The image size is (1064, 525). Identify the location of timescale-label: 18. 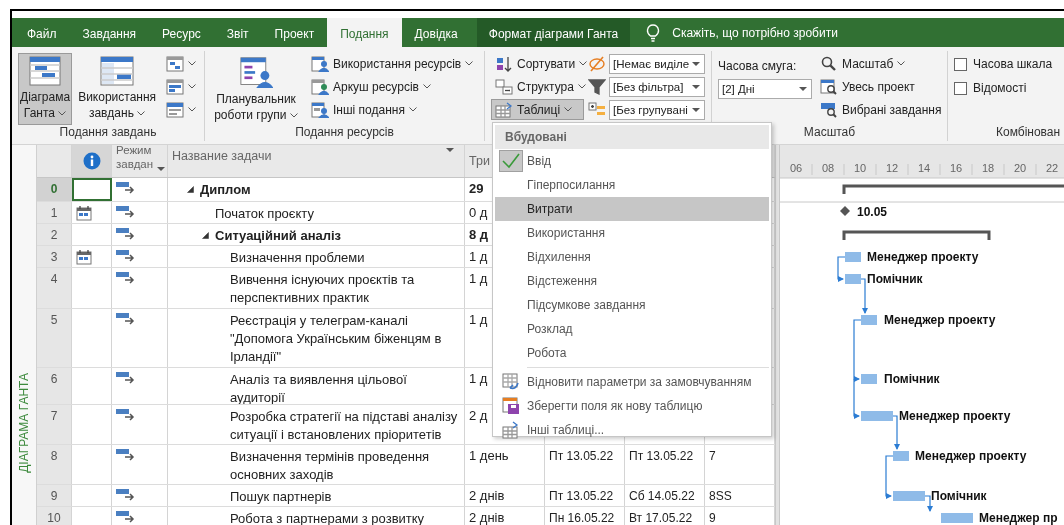
(988, 168).